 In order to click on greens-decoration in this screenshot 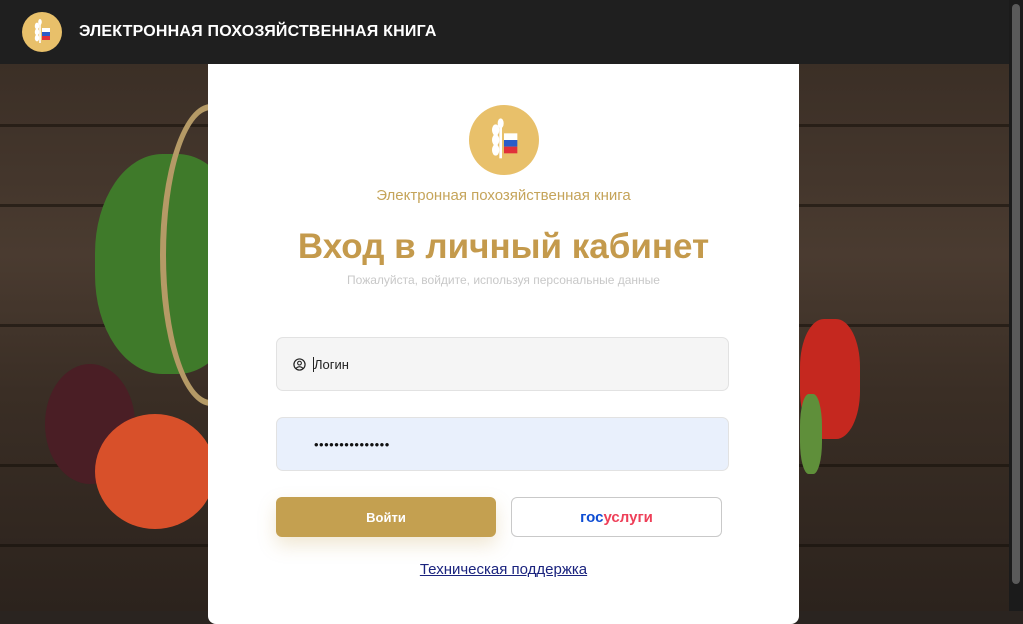, I will do `click(811, 434)`.